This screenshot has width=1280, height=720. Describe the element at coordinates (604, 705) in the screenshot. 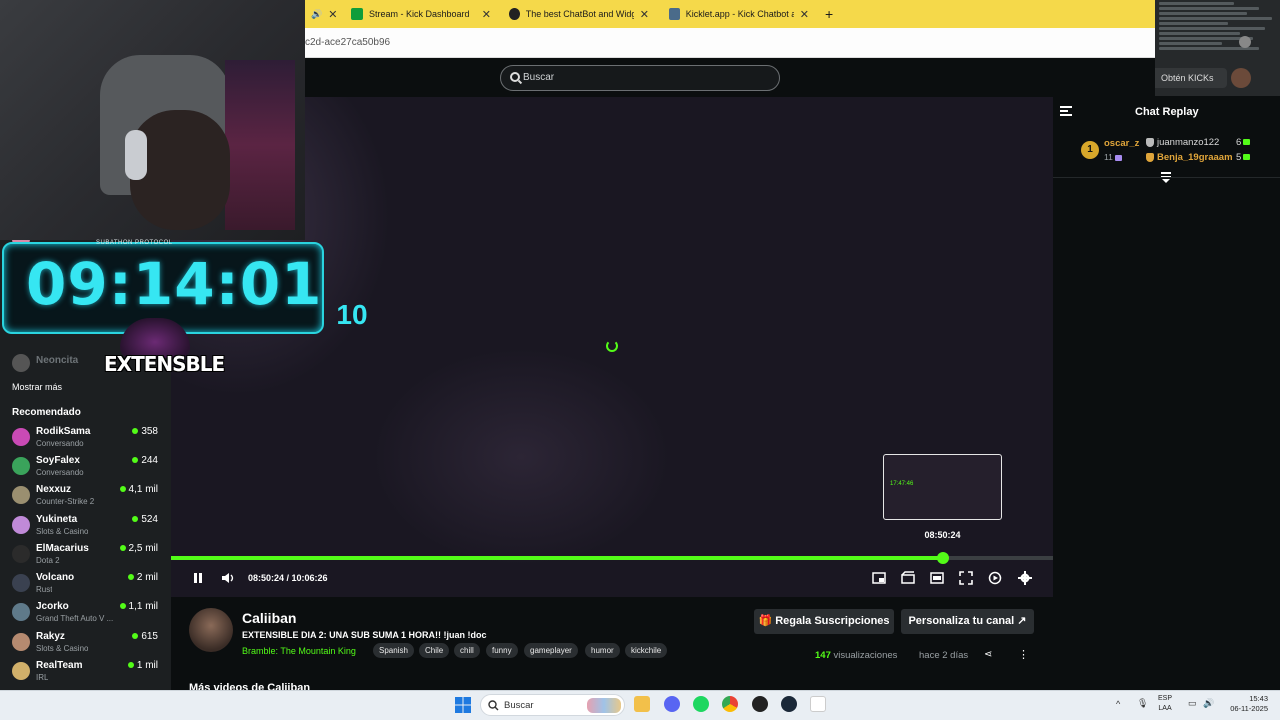

I see `search-highlight-icon` at that location.